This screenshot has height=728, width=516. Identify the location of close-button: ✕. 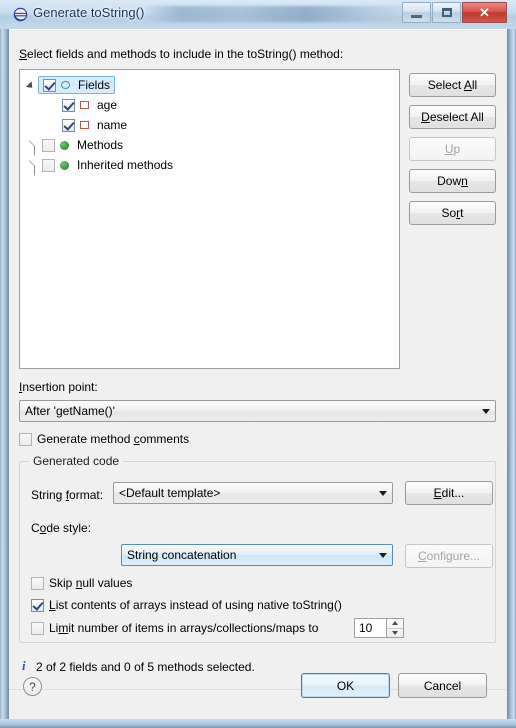
(484, 12).